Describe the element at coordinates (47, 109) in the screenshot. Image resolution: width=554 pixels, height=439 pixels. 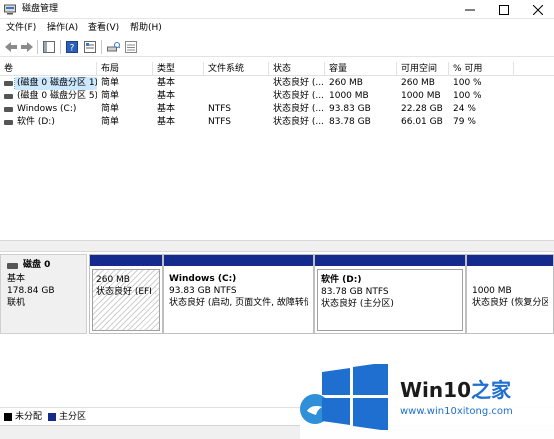
I see `volume-name: Windows (C:)` at that location.